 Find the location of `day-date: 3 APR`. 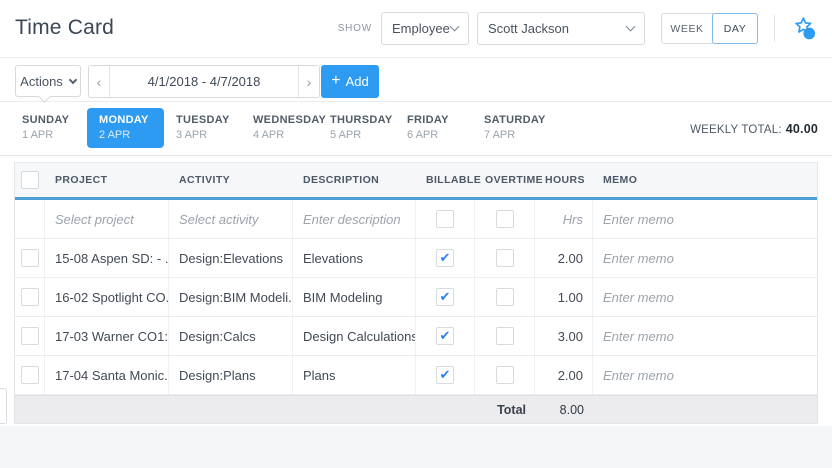

day-date: 3 APR is located at coordinates (192, 135).